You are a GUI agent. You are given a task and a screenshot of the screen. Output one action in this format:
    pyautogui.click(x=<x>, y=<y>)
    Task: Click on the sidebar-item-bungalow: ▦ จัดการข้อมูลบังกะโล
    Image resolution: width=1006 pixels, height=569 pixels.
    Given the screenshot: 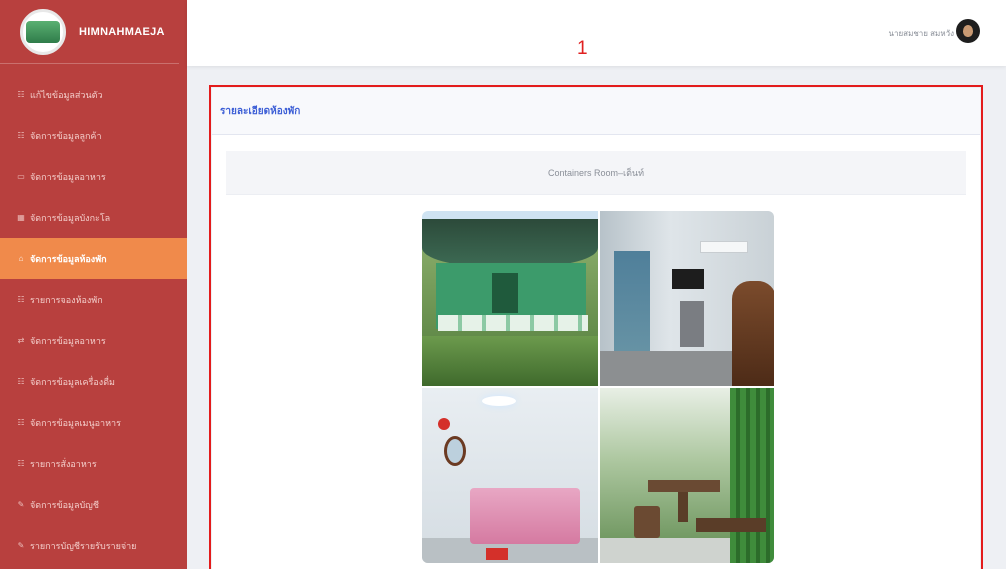 What is the action you would take?
    pyautogui.click(x=93, y=217)
    